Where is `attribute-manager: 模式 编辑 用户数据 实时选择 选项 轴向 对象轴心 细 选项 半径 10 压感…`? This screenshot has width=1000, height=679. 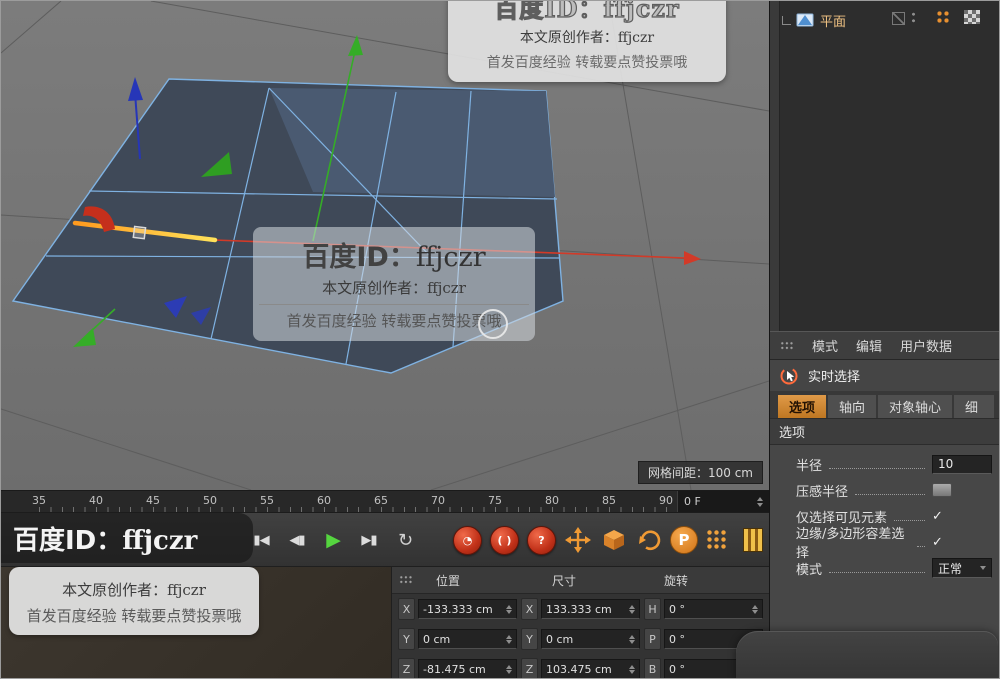 attribute-manager: 模式 编辑 用户数据 实时选择 选项 轴向 对象轴心 细 选项 半径 10 压感… is located at coordinates (884, 504).